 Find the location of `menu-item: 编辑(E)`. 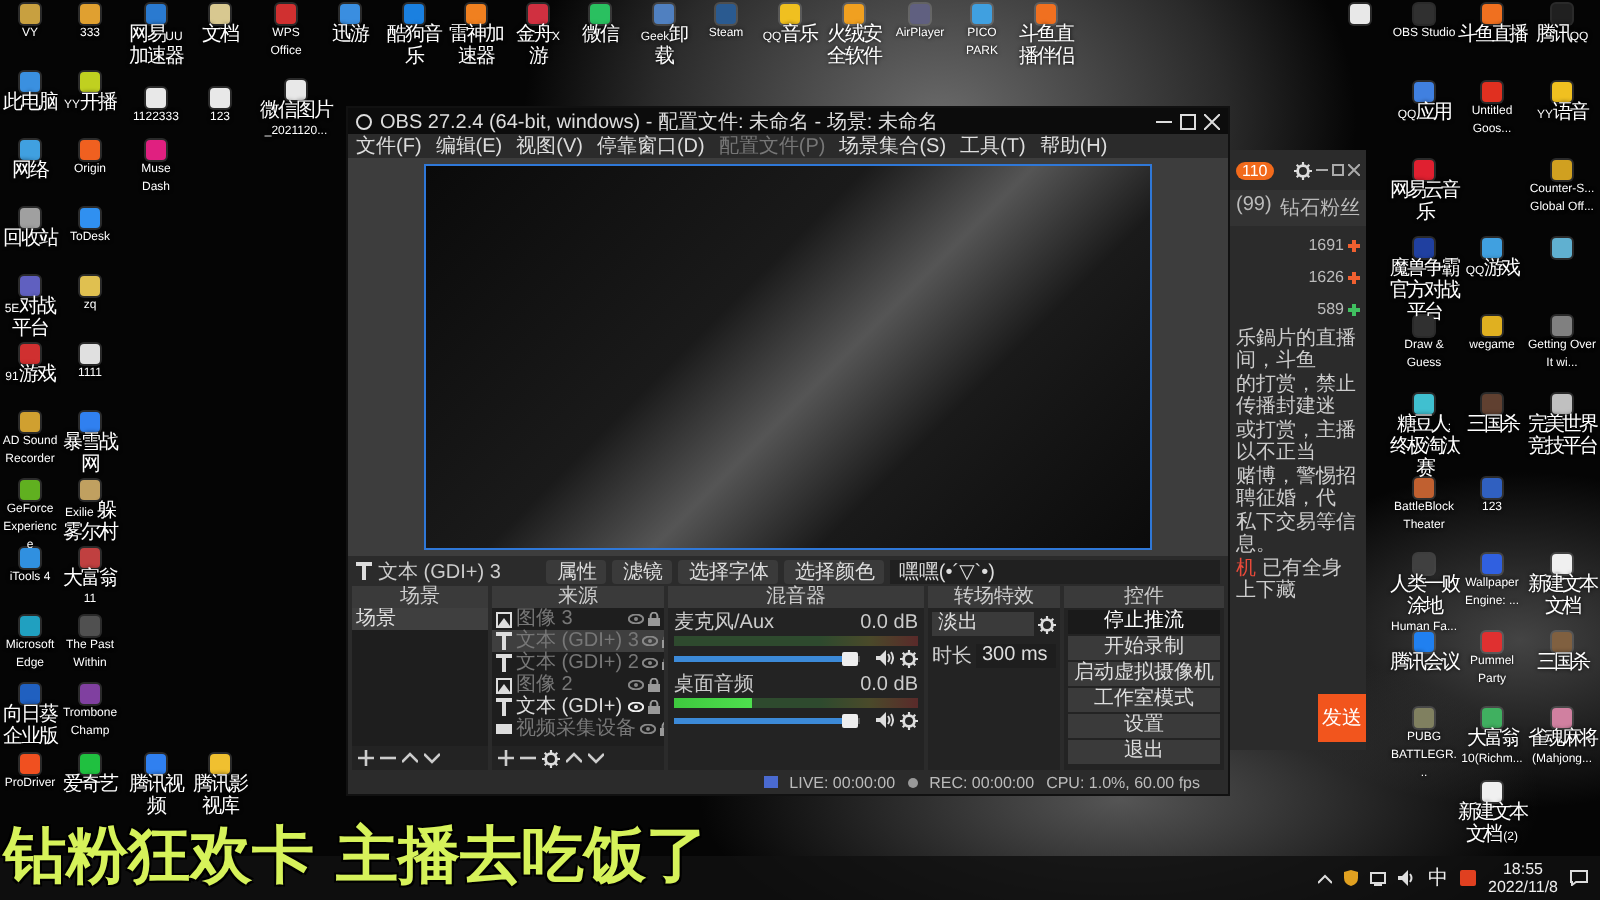

menu-item: 编辑(E) is located at coordinates (469, 146).